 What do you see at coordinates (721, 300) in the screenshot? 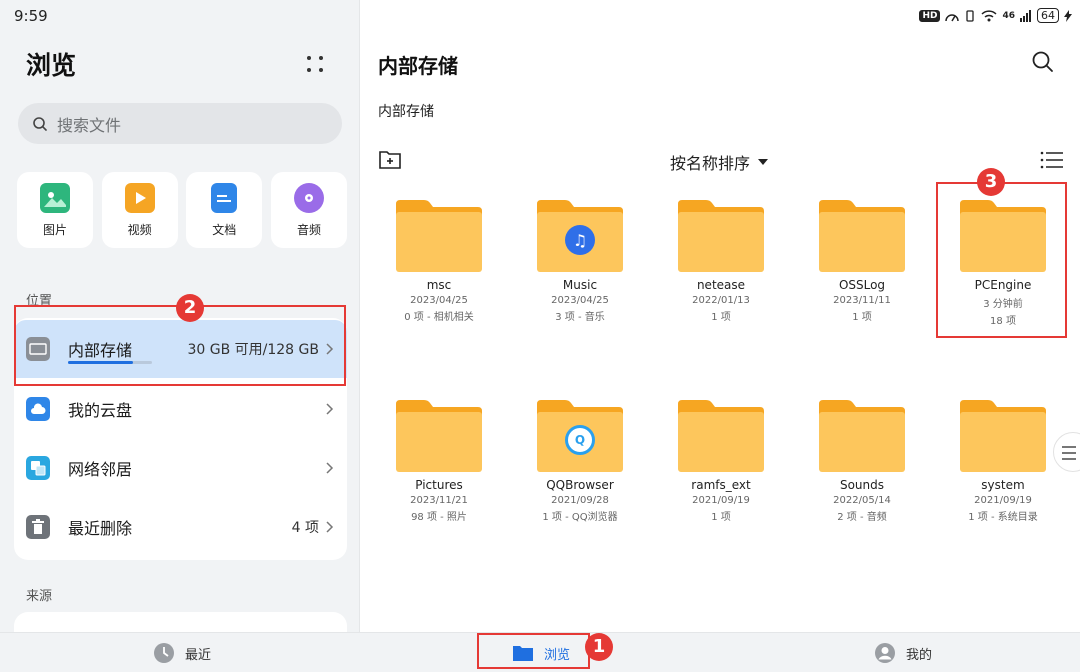
I see `folder-date: 2022/01/13` at bounding box center [721, 300].